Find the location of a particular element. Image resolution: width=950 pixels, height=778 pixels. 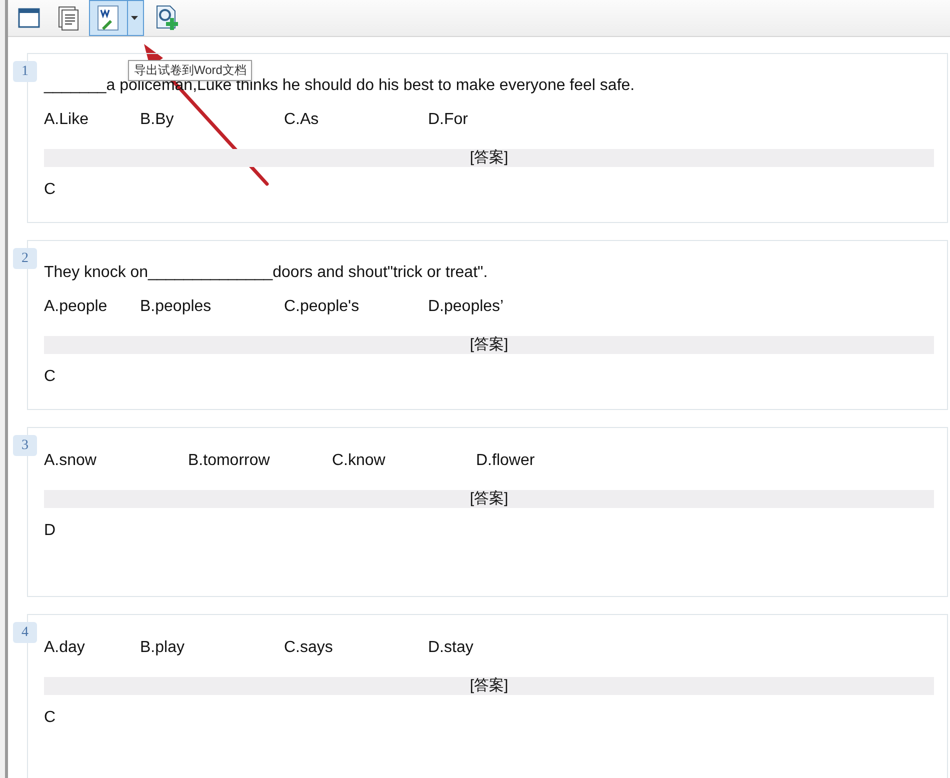

answer-option: D.stay is located at coordinates (500, 648).